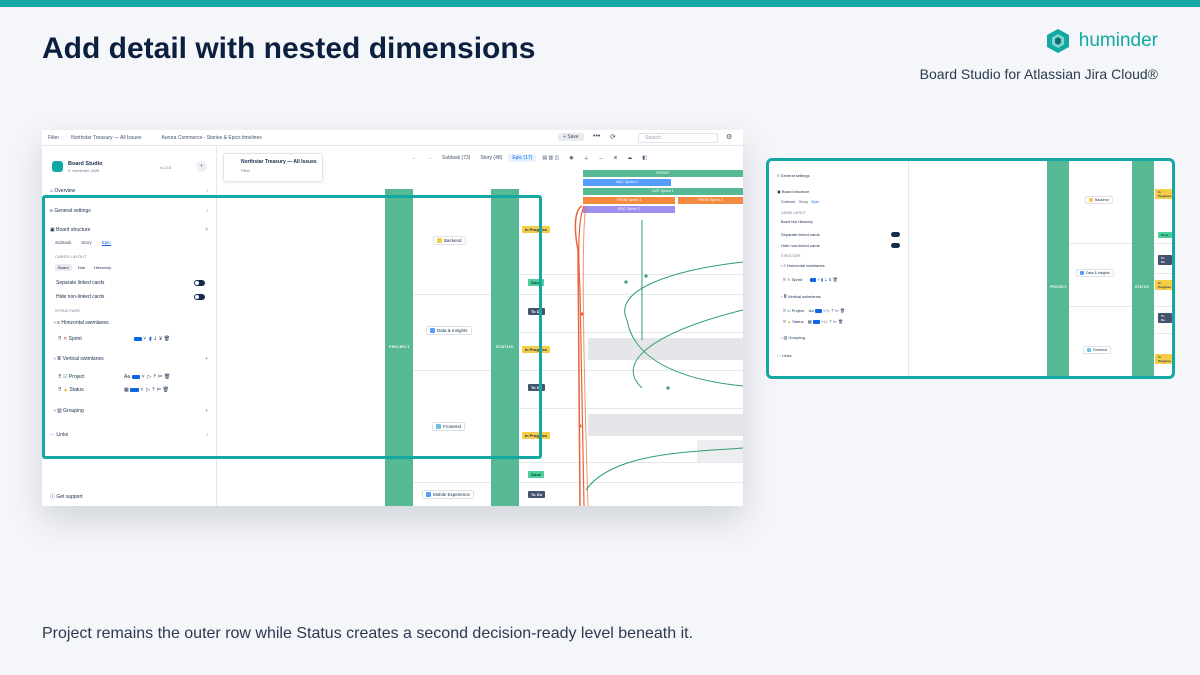  I want to click on inset-project-row: ⠿ ☑ Project Aa ˅ ▷ ⇡ ⊨ 🗑, so click(814, 310).